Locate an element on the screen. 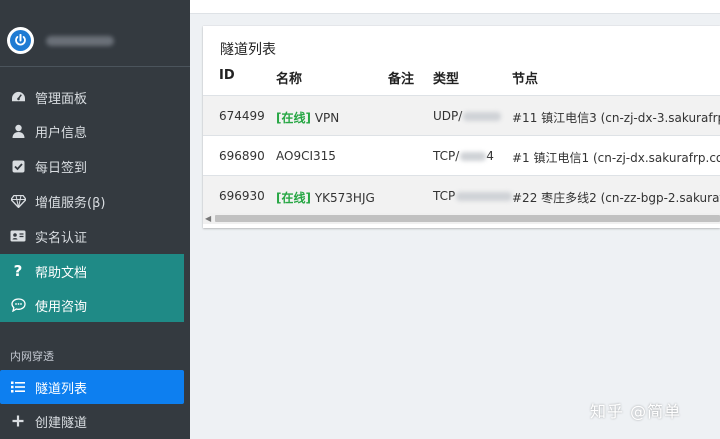 This screenshot has height=439, width=720. tunnel-node: #1 镇江电信1 (cn-zj-dx.sakurafrp.com) is located at coordinates (616, 158).